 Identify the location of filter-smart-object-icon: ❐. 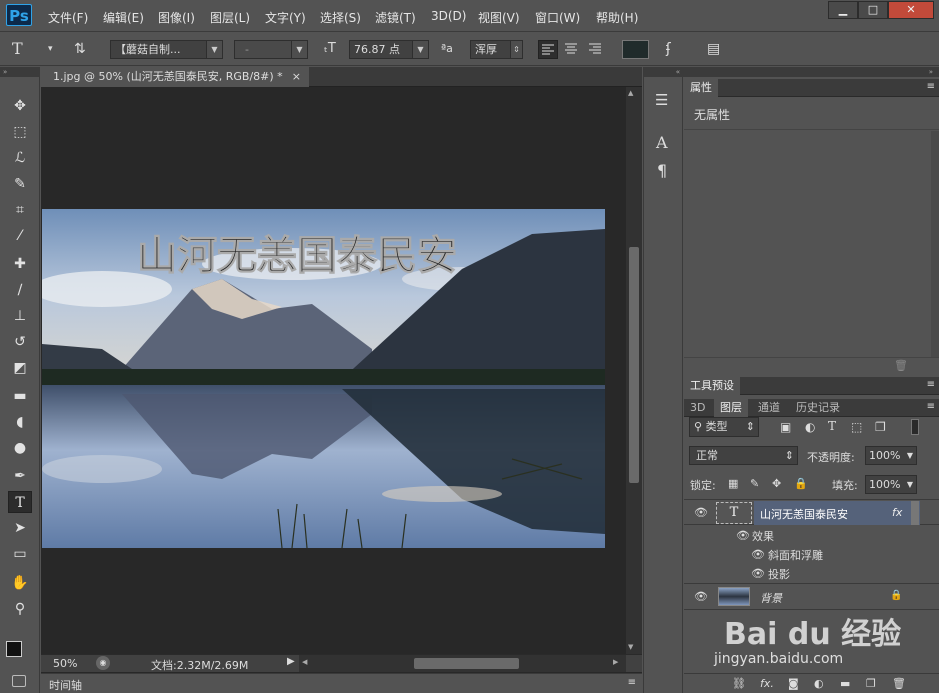
(880, 427).